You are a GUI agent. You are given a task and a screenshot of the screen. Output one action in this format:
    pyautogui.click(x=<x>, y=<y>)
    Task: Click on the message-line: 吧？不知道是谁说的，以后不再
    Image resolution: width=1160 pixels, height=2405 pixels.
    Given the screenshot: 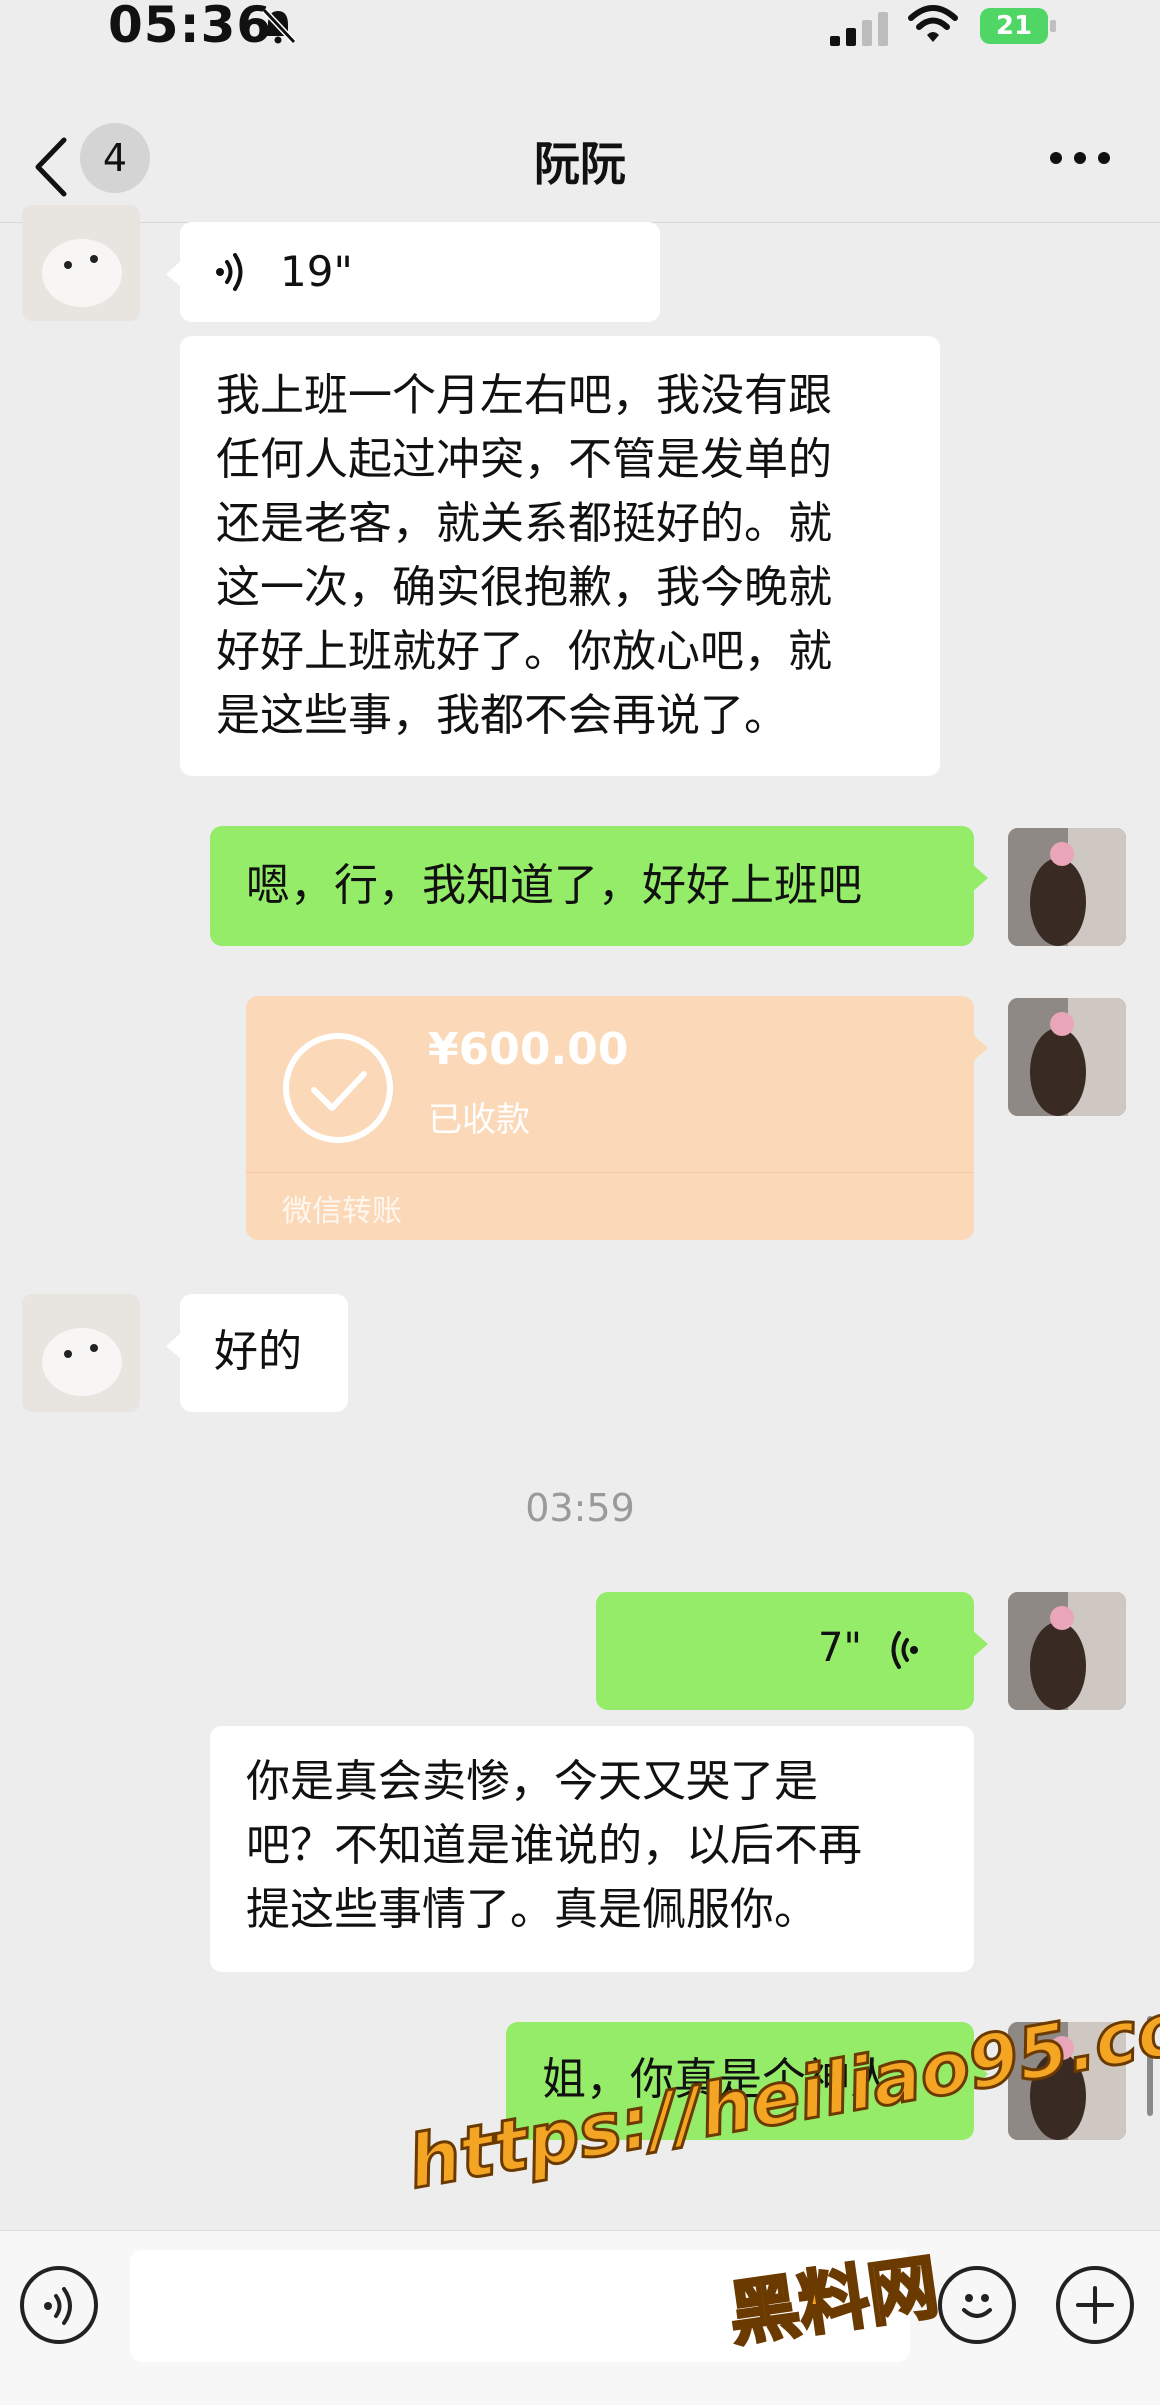 What is the action you would take?
    pyautogui.click(x=554, y=1845)
    